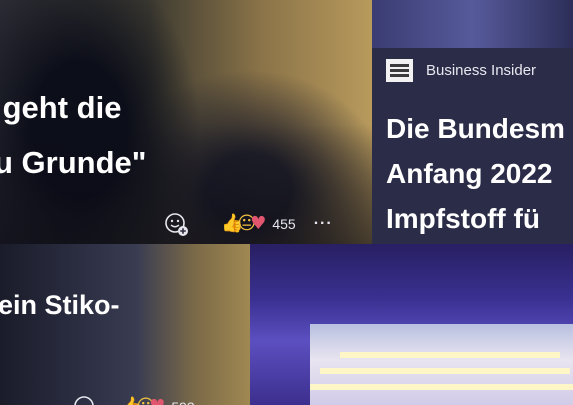  I want to click on cruise-ship-image, so click(441, 364).